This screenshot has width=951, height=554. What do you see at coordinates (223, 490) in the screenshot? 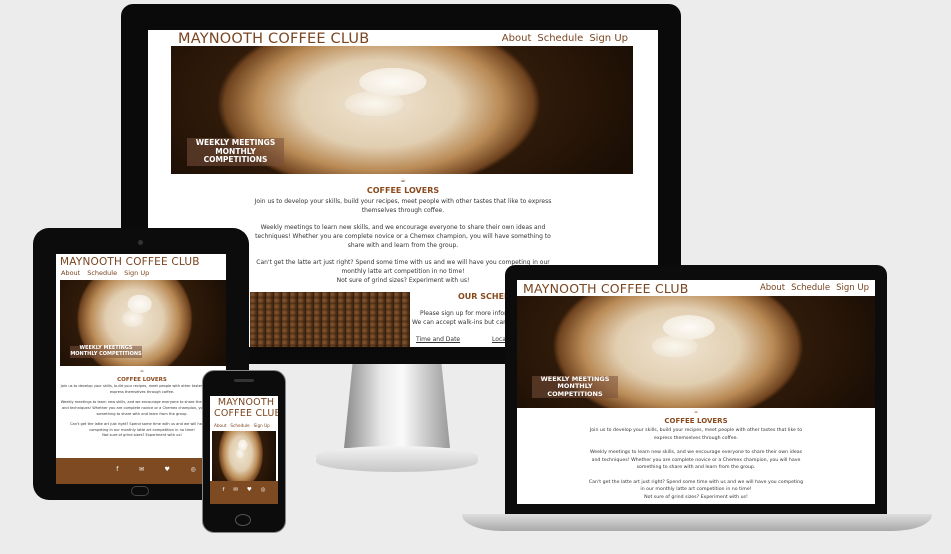
I see `phone-facebook-icon: f` at bounding box center [223, 490].